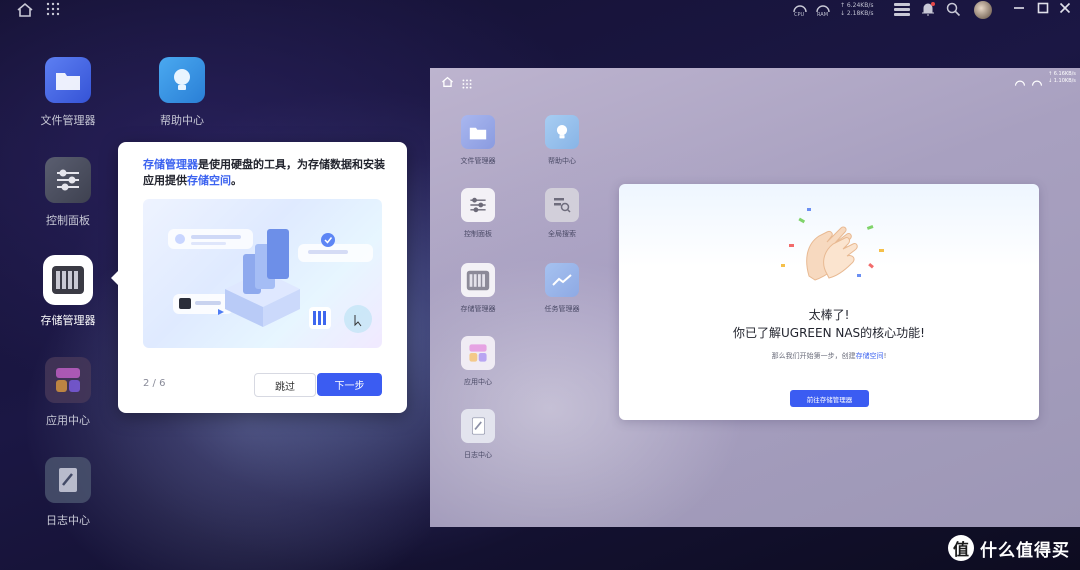 The width and height of the screenshot is (1080, 570). I want to click on desktop-app-log-center: 日志中心, so click(68, 492).